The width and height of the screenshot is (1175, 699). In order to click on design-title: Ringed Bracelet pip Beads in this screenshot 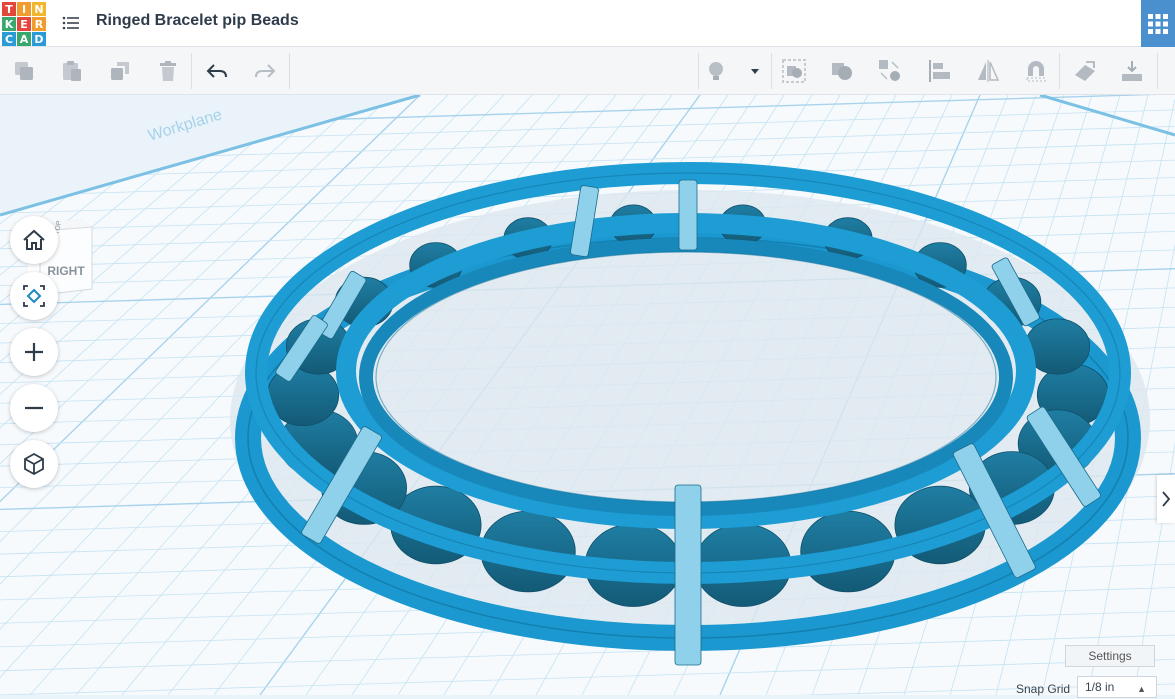, I will do `click(197, 21)`.